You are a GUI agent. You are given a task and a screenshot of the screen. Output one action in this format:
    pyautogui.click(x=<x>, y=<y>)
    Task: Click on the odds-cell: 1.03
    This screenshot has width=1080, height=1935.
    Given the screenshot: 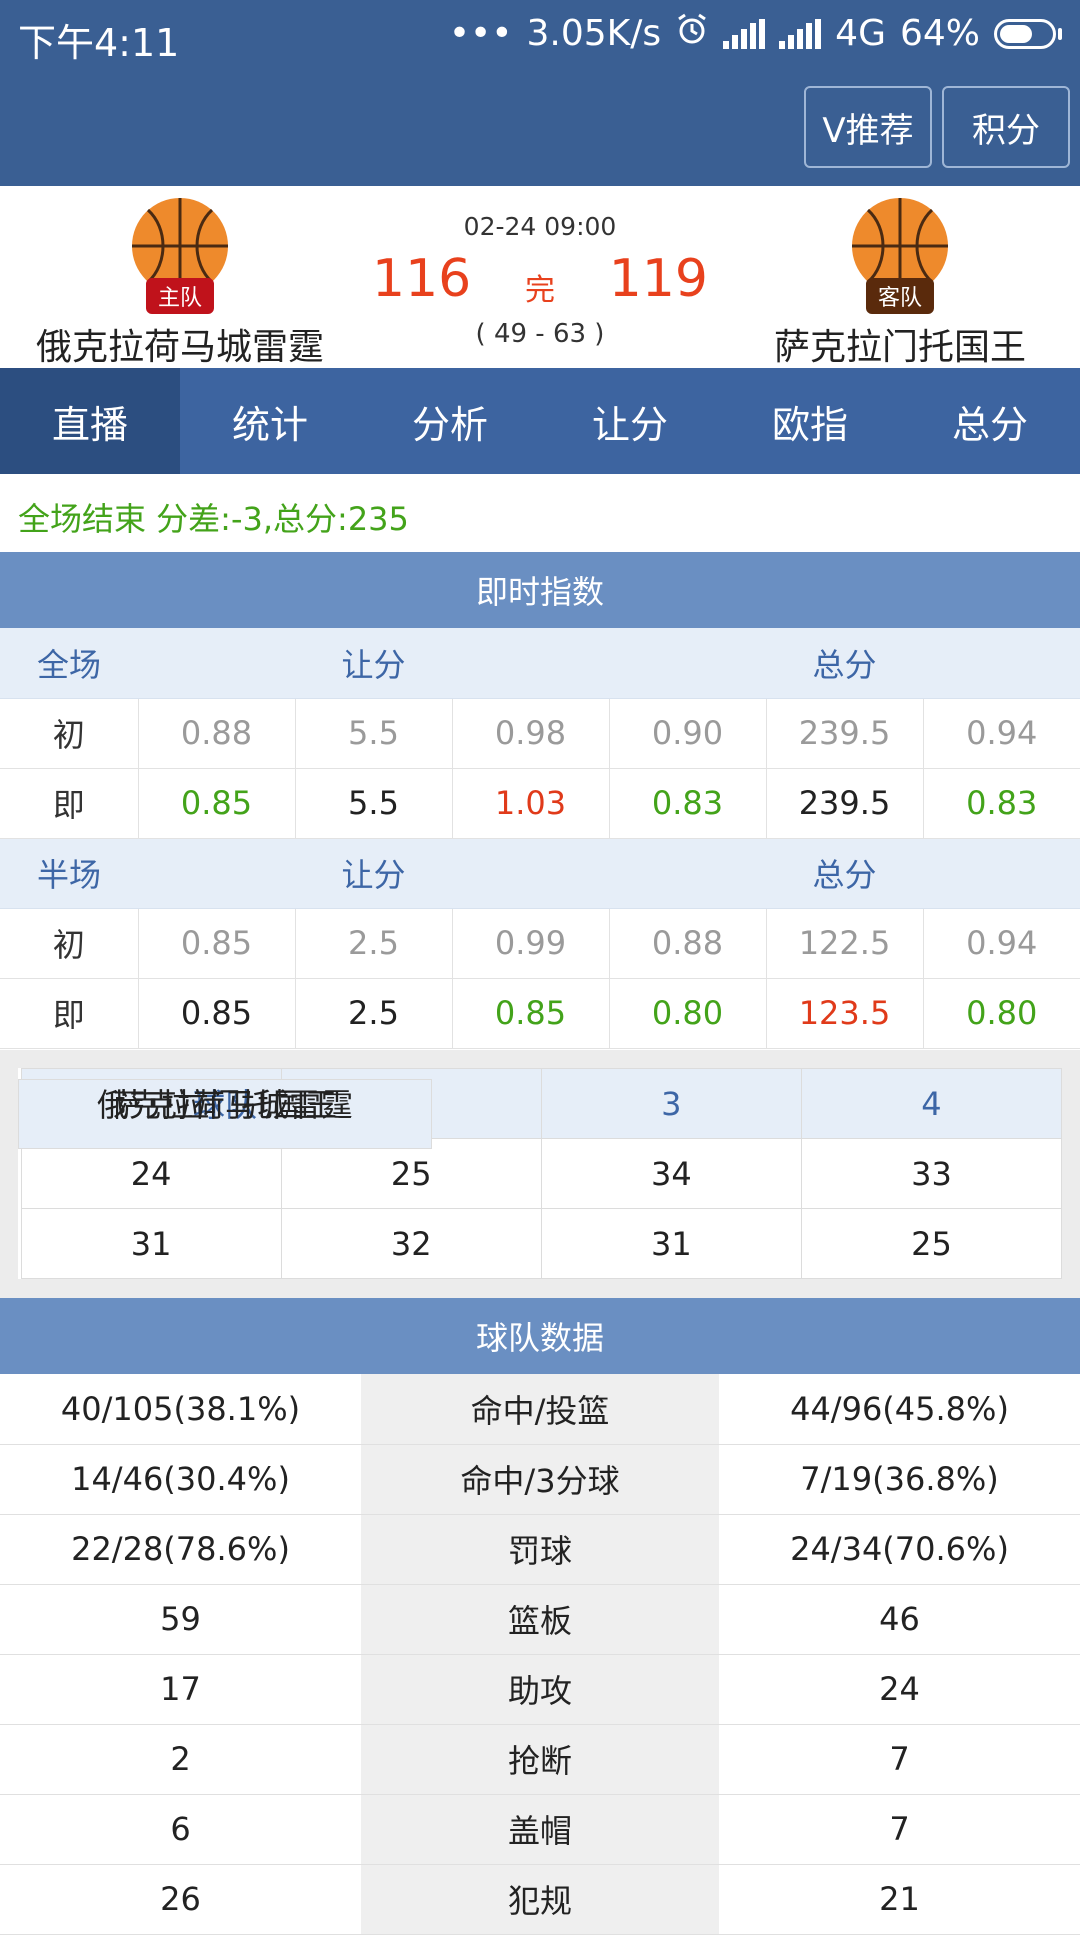 What is the action you would take?
    pyautogui.click(x=531, y=803)
    